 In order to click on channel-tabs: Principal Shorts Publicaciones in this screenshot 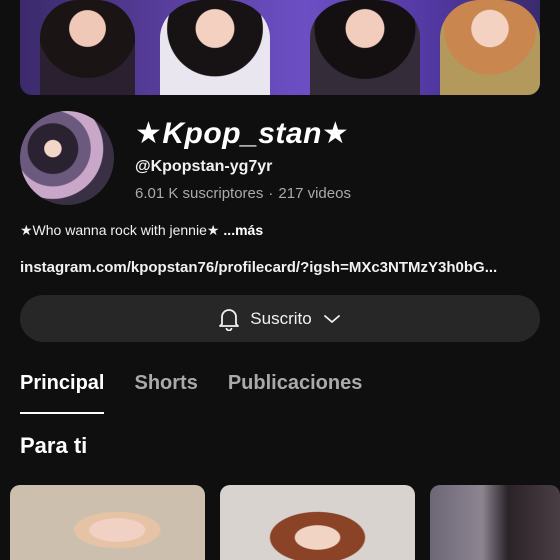, I will do `click(191, 394)`.